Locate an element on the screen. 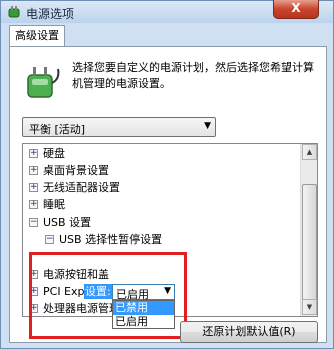 Image resolution: width=334 pixels, height=349 pixels. tree-item-label: USB 设置 is located at coordinates (67, 222).